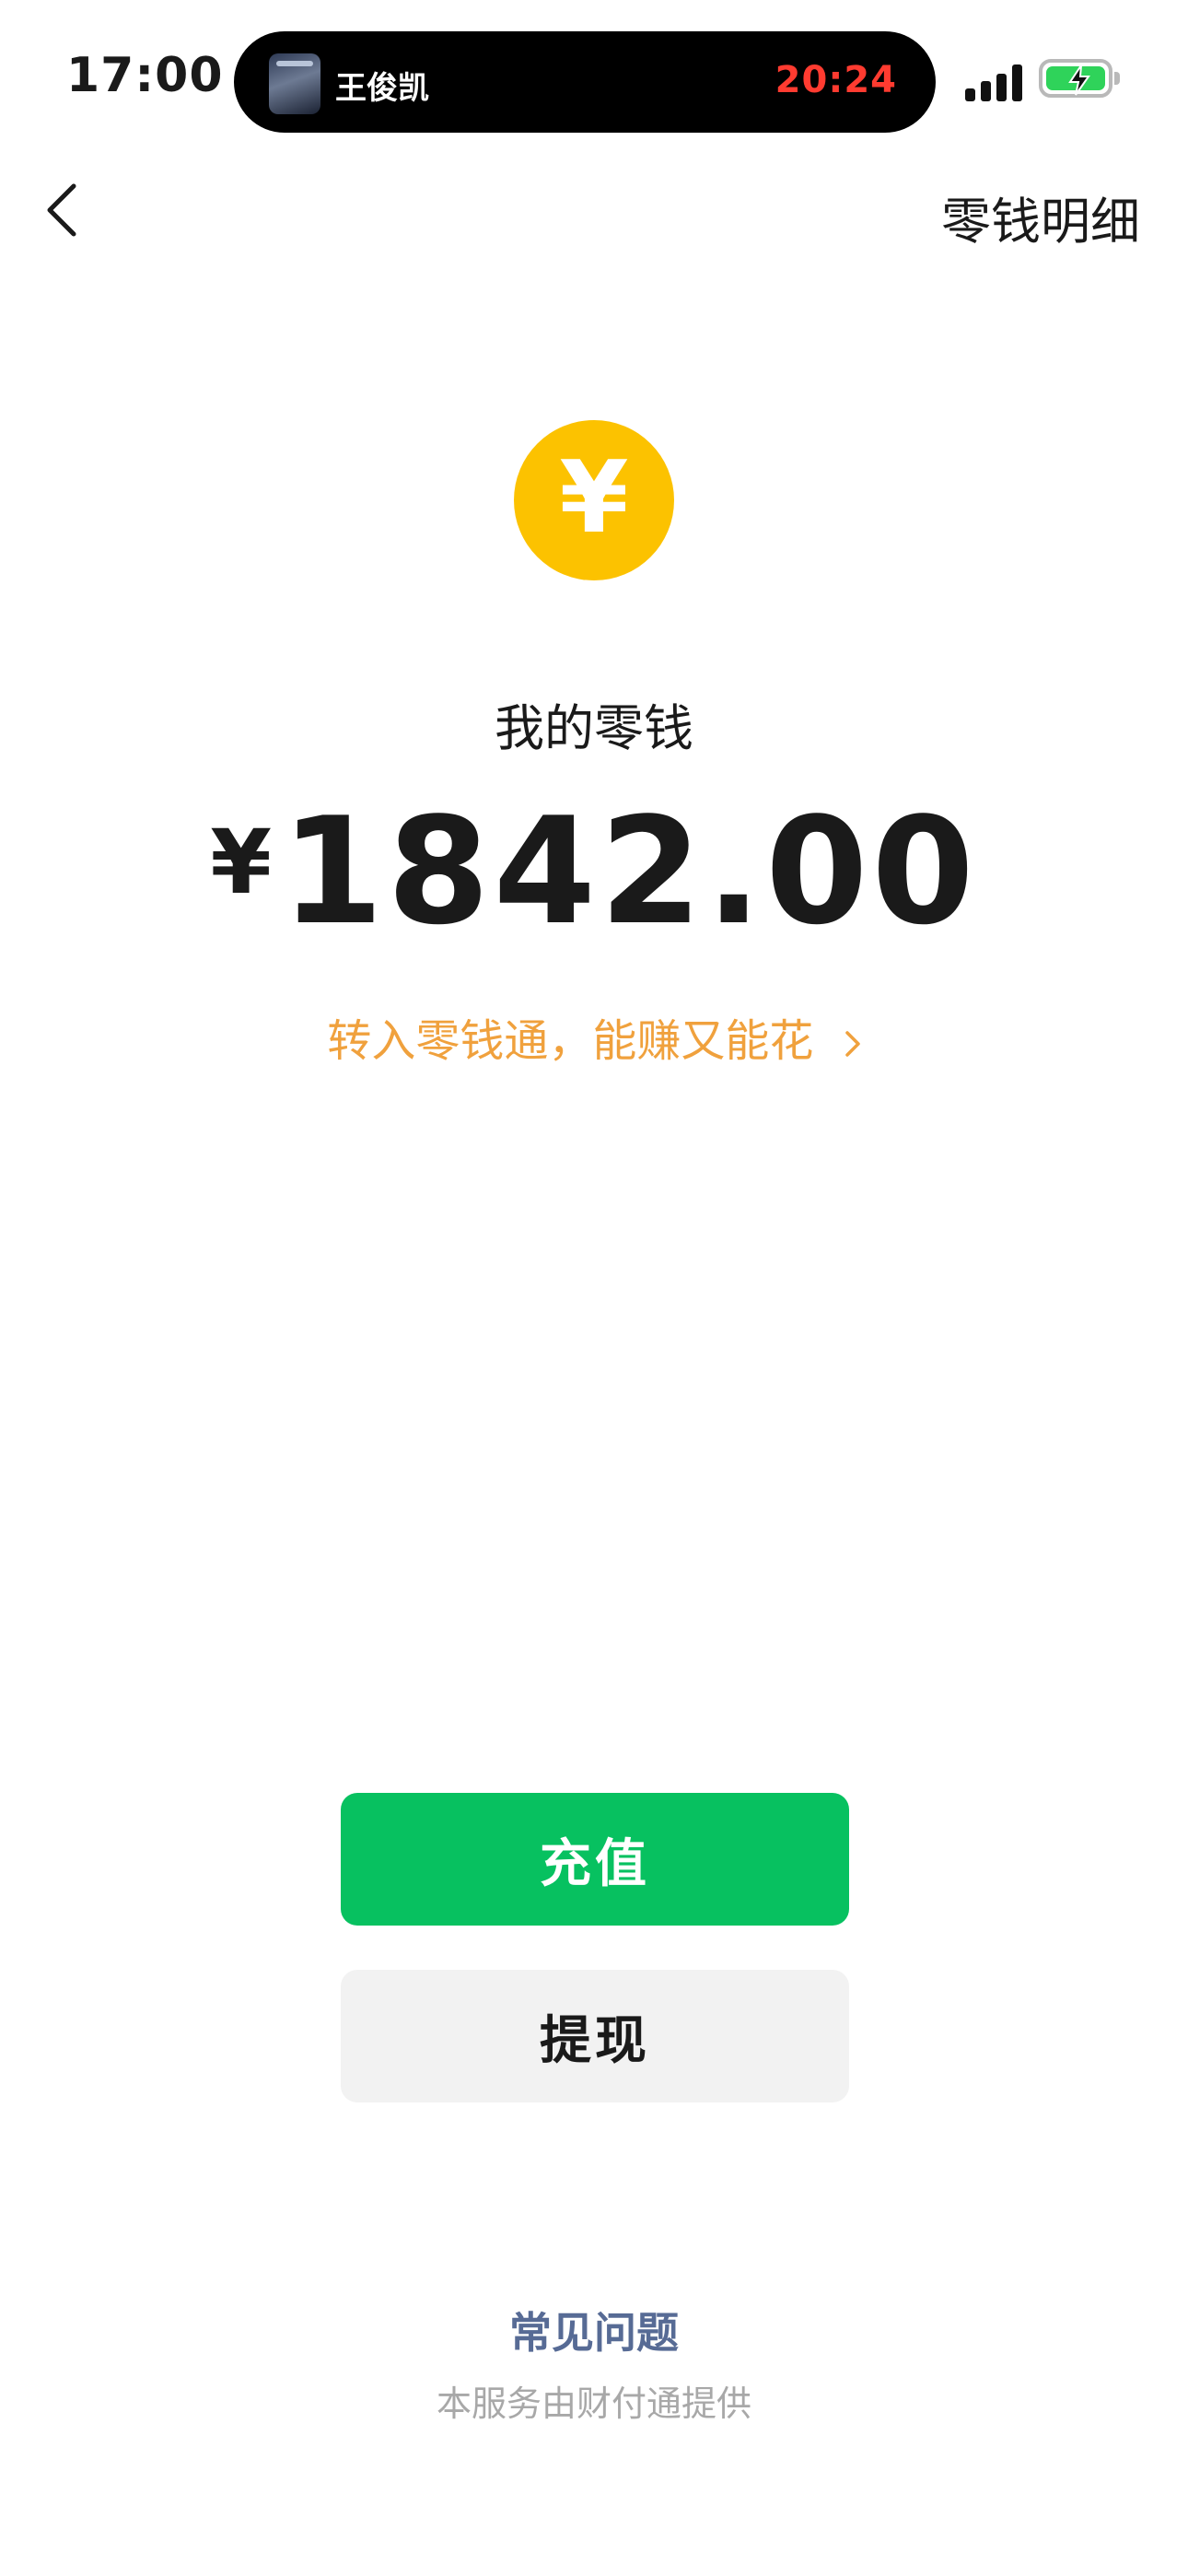 Image resolution: width=1188 pixels, height=2576 pixels. I want to click on back-button, so click(63, 211).